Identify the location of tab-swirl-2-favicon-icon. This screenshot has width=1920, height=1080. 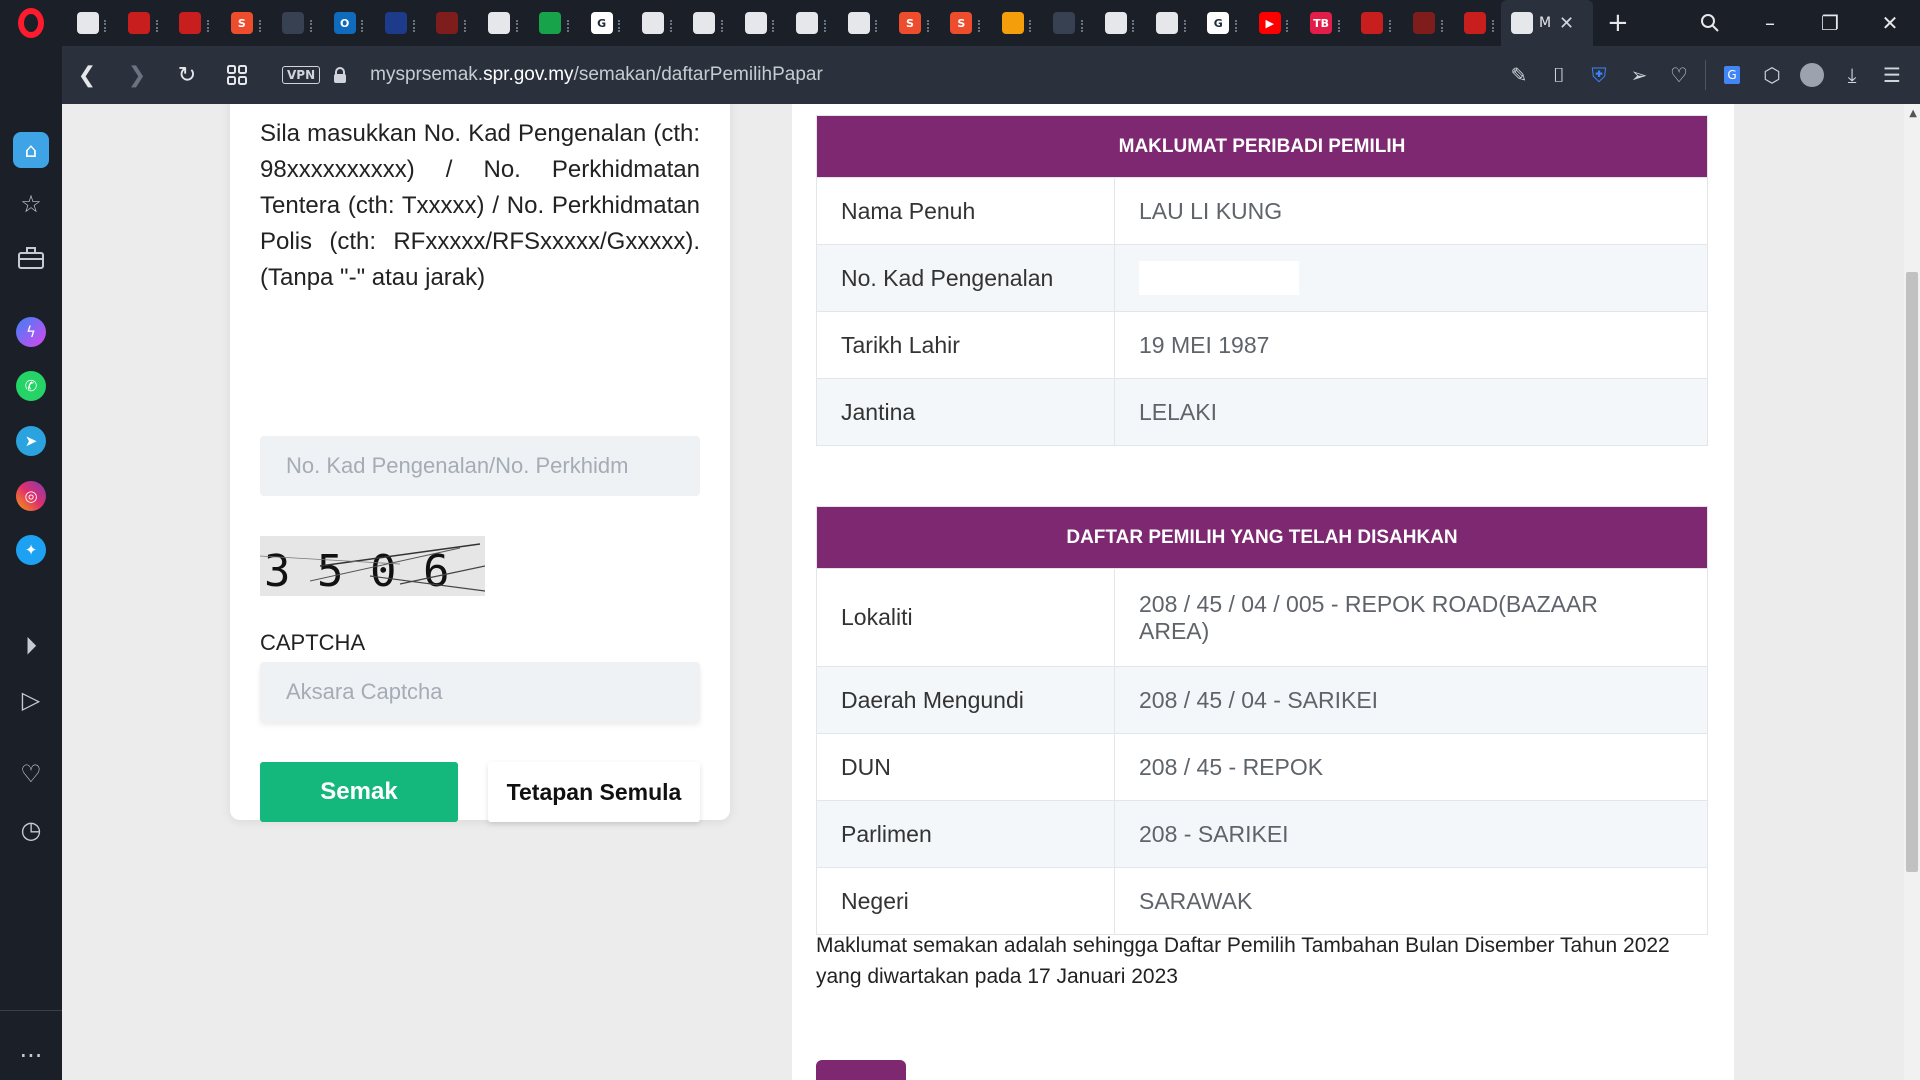
(1166, 23).